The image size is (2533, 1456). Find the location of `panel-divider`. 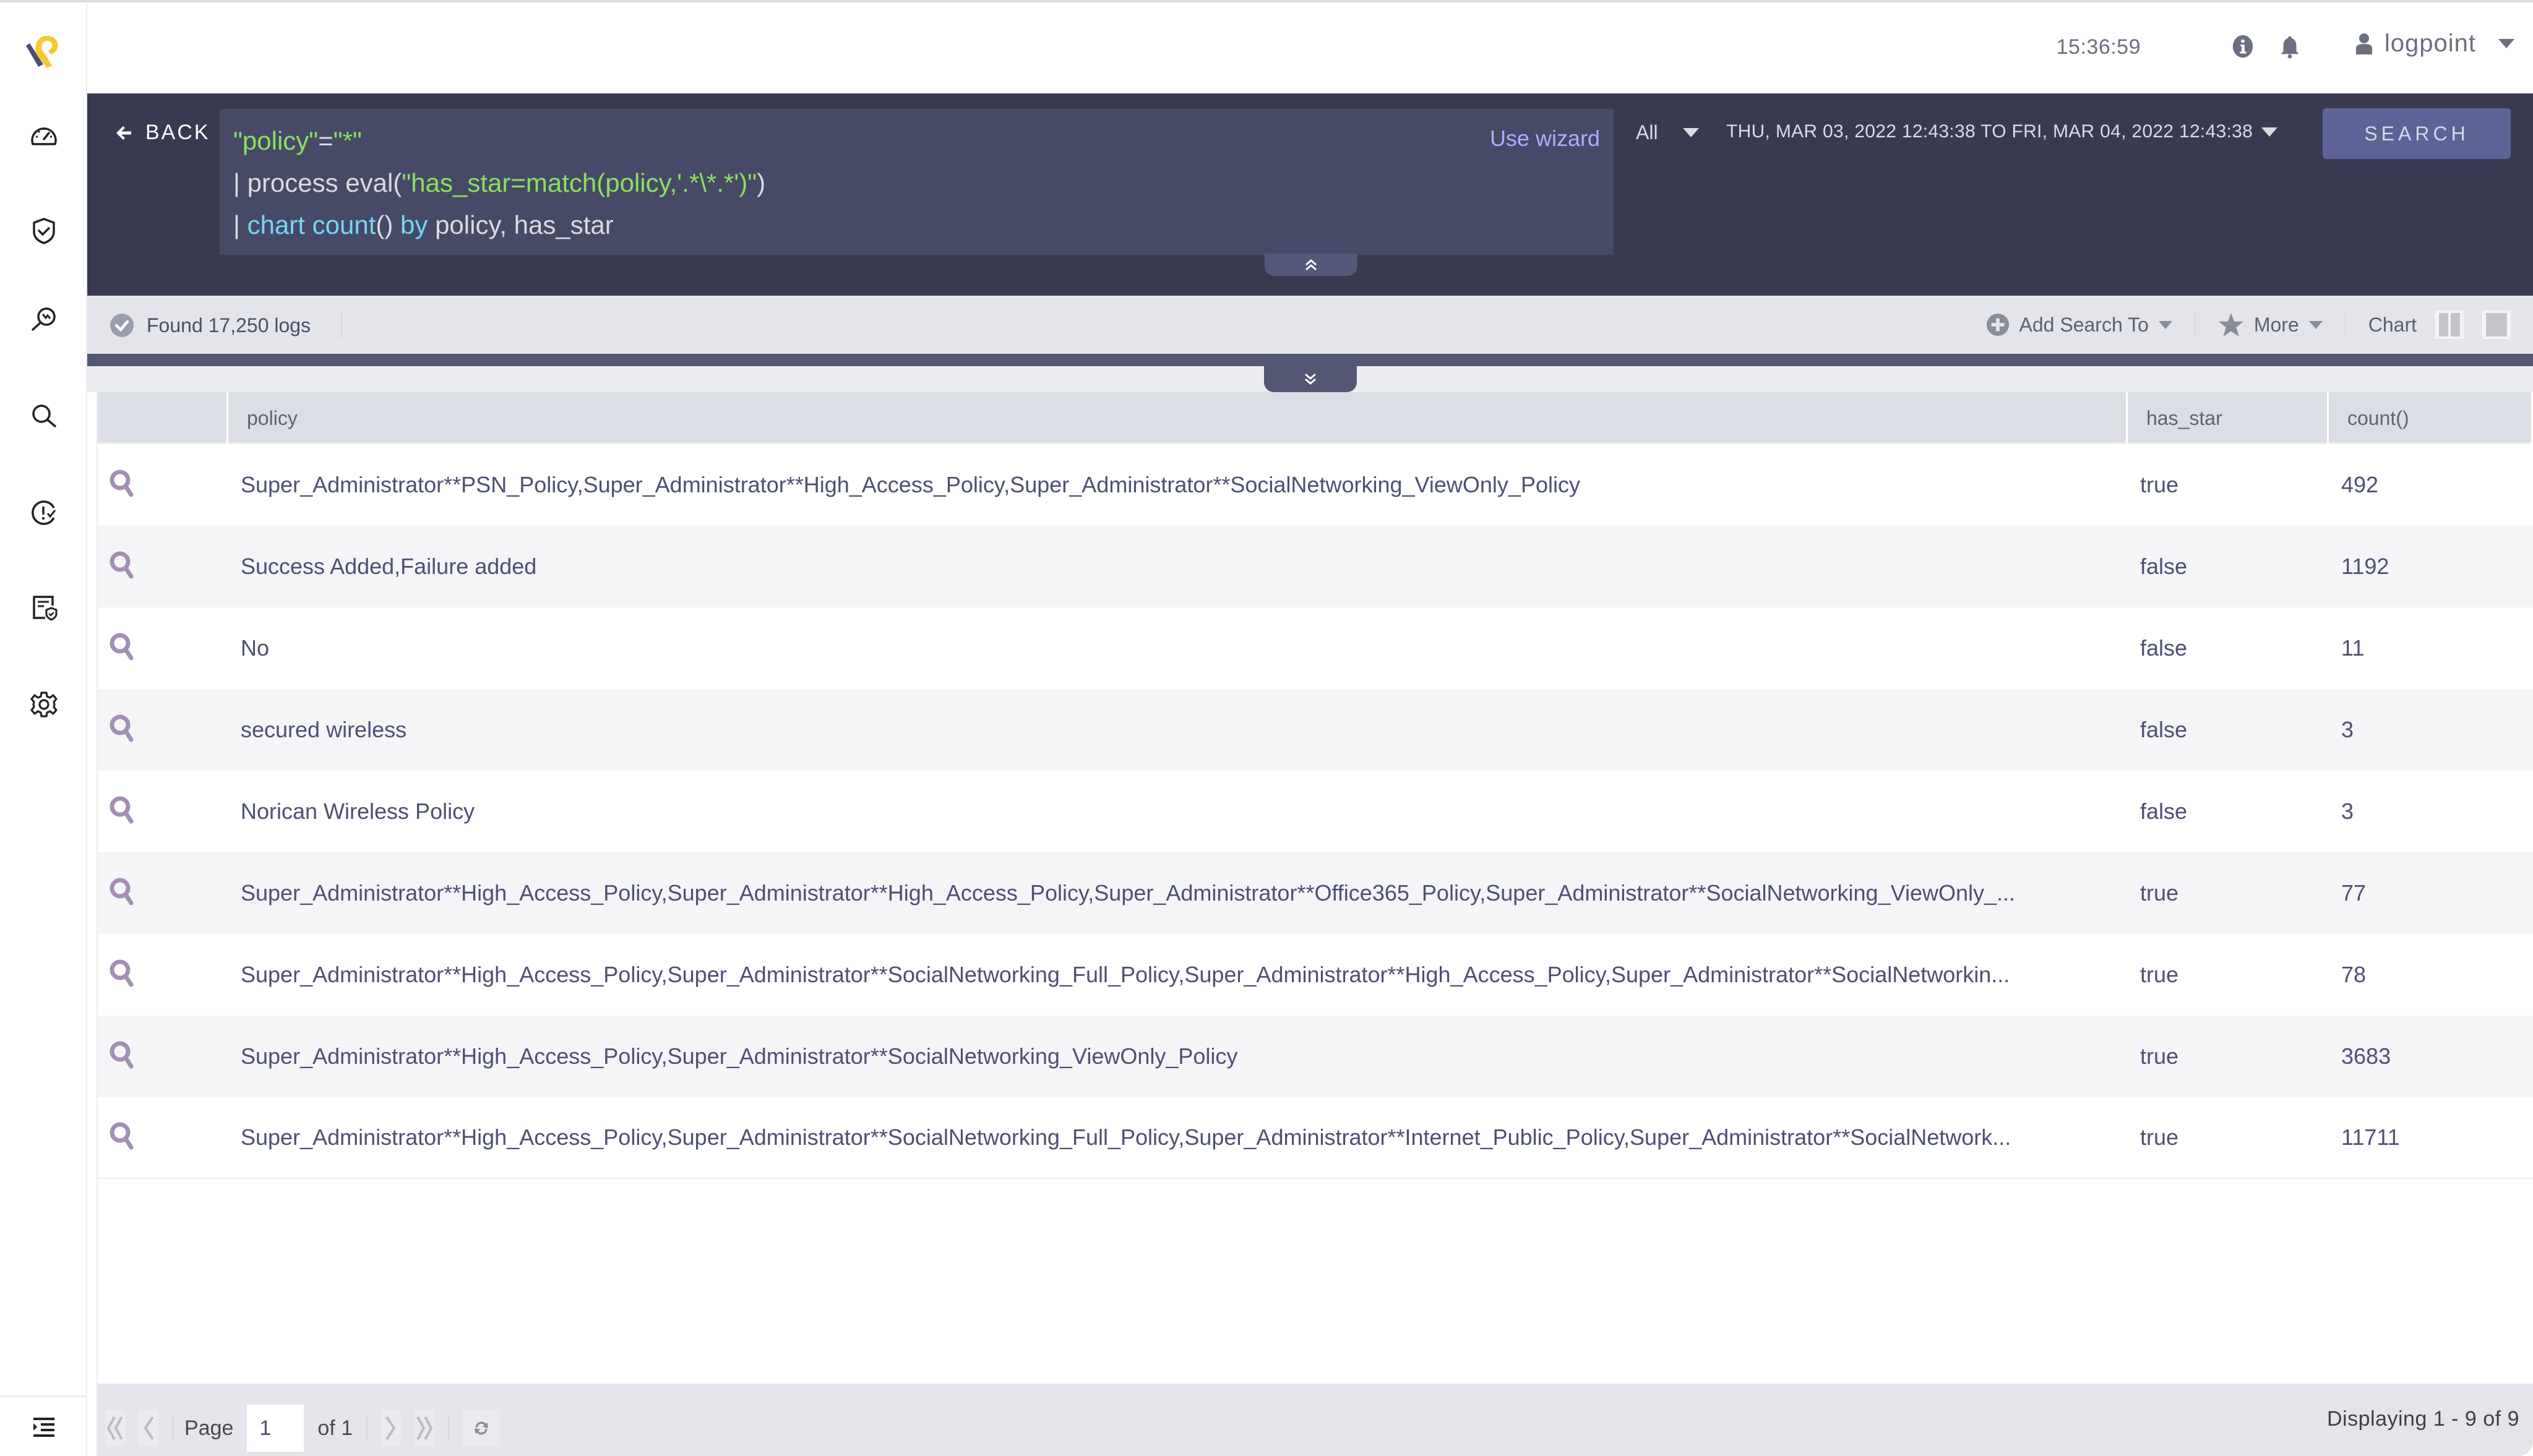

panel-divider is located at coordinates (1310, 360).